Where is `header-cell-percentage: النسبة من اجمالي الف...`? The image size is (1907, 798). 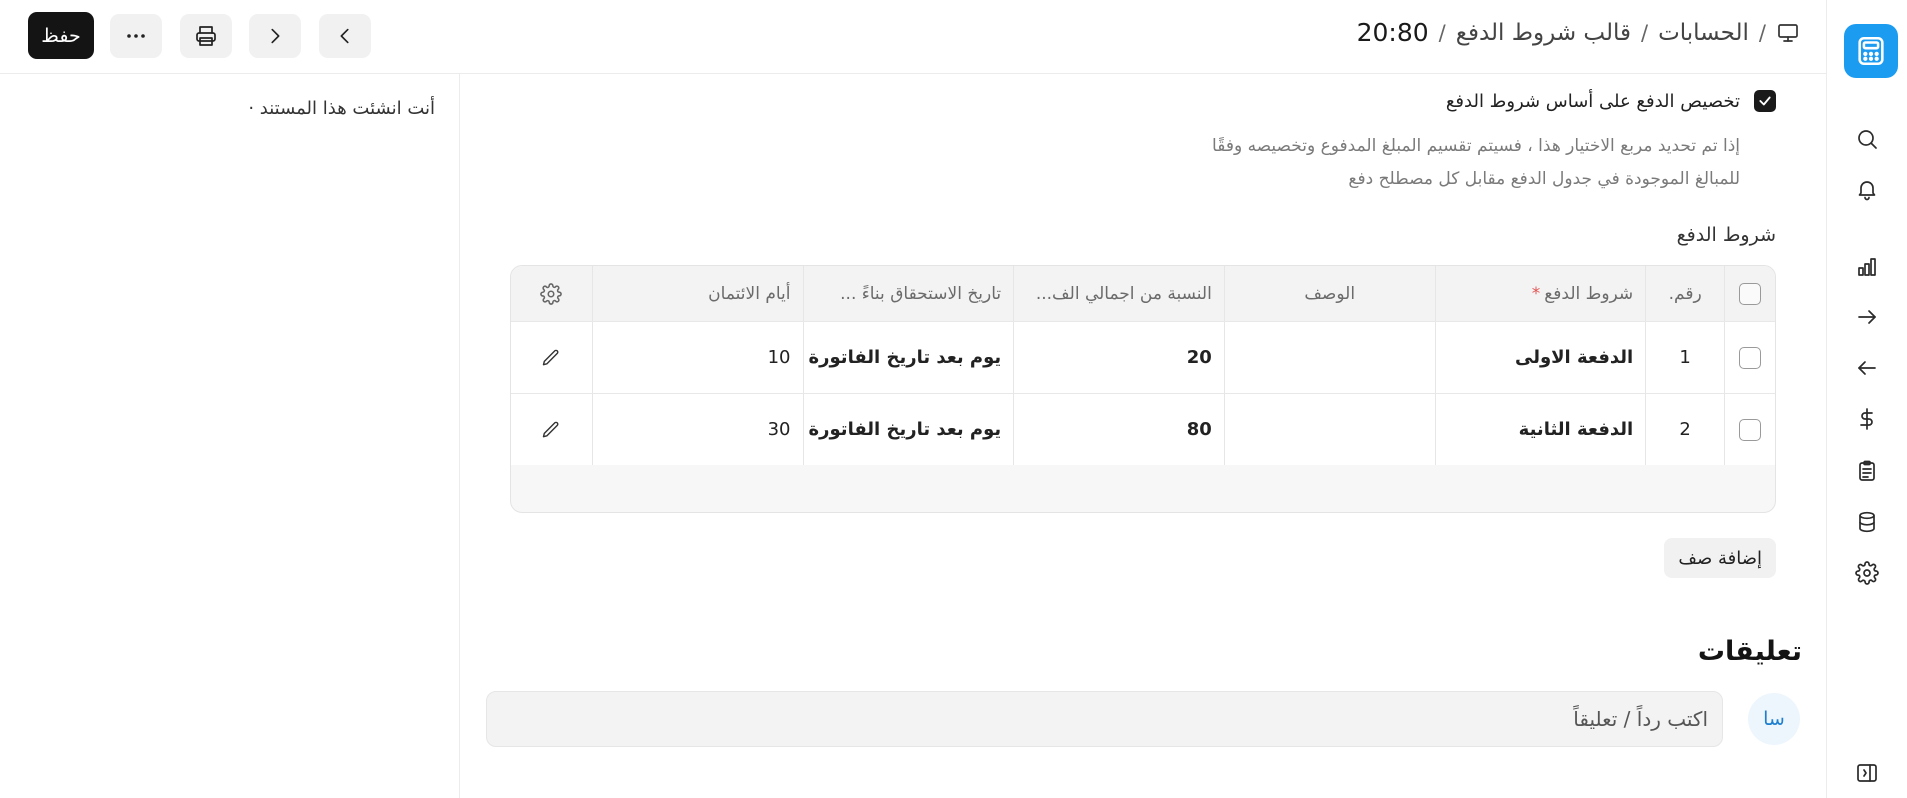
header-cell-percentage: النسبة من اجمالي الف... is located at coordinates (1118, 293).